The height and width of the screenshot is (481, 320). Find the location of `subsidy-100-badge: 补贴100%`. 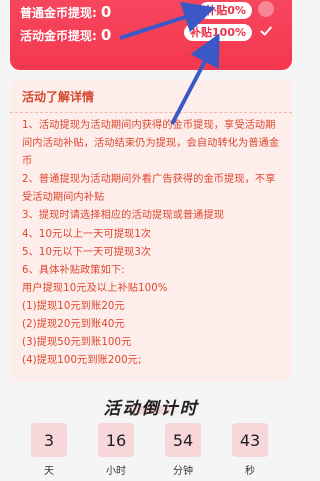

subsidy-100-badge: 补贴100% is located at coordinates (218, 32).